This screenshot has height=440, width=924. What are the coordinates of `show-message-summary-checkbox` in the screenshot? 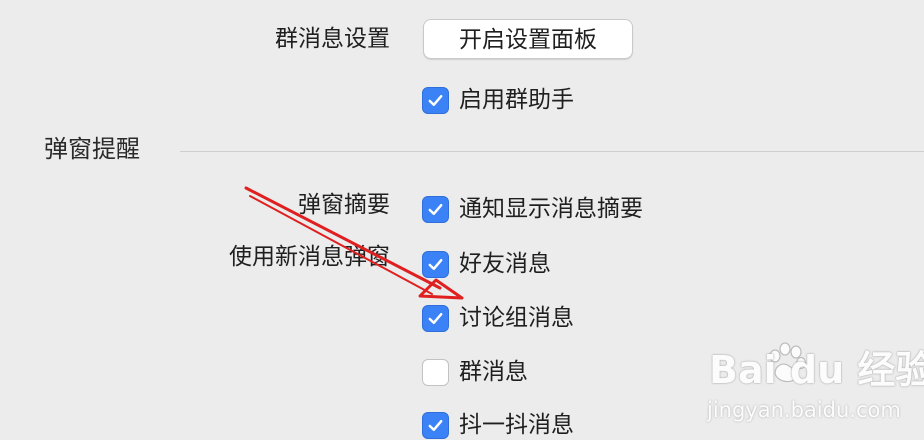 It's located at (435, 209).